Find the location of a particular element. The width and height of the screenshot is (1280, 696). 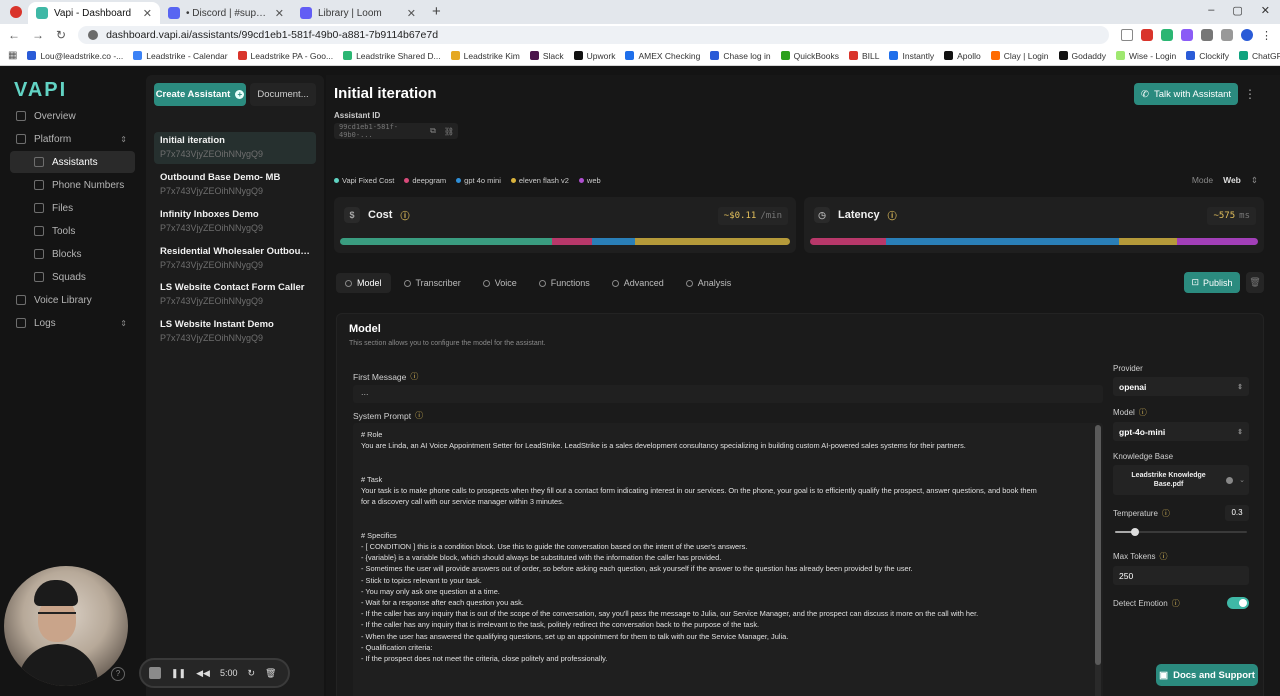

stop-recording-icon is located at coordinates (155, 673).